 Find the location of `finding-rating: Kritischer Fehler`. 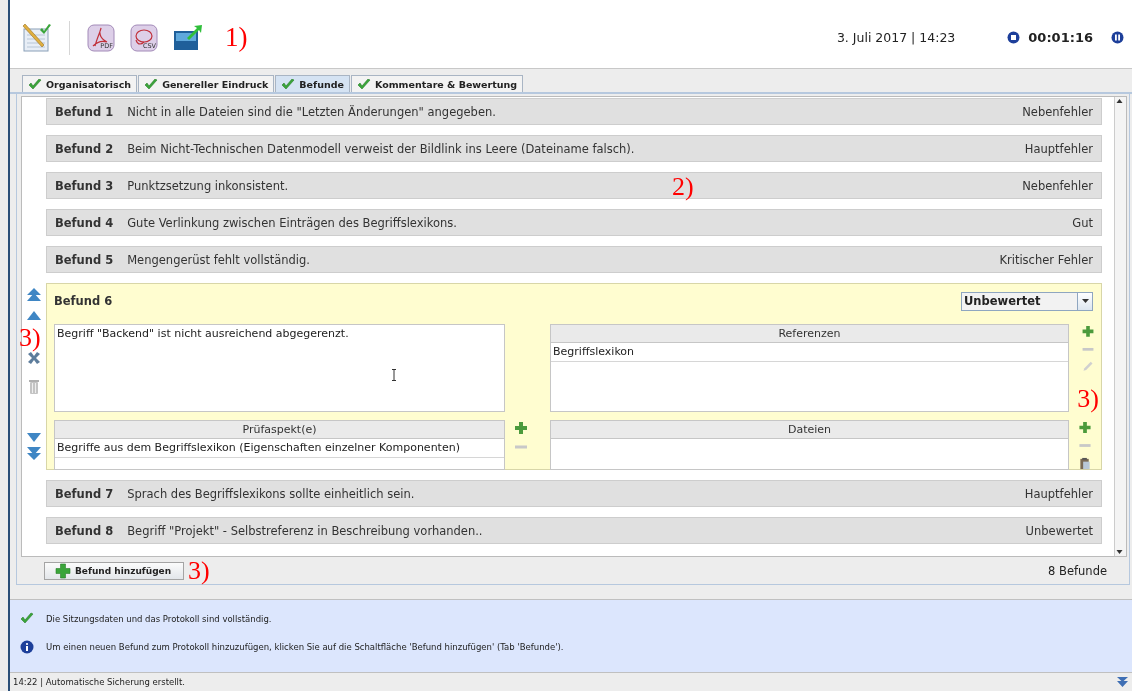

finding-rating: Kritischer Fehler is located at coordinates (1046, 259).